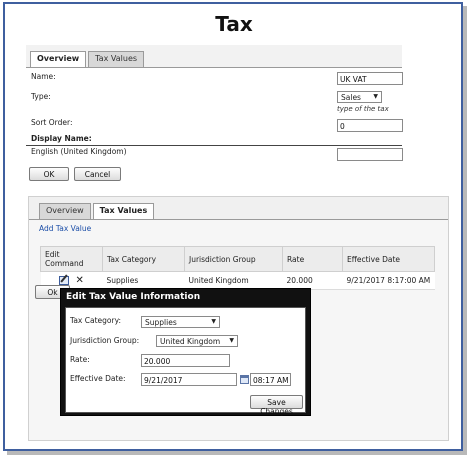 The image size is (468, 457). Describe the element at coordinates (233, 280) in the screenshot. I see `jurisdiction-cell: United Kingdom` at that location.